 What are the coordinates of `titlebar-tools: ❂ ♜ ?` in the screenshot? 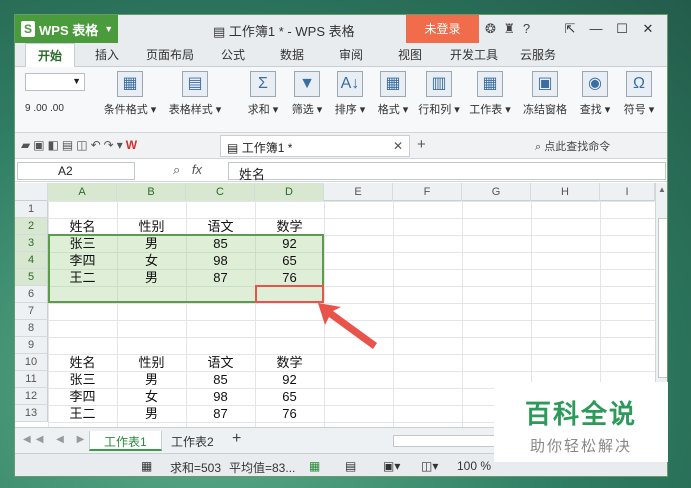 It's located at (508, 29).